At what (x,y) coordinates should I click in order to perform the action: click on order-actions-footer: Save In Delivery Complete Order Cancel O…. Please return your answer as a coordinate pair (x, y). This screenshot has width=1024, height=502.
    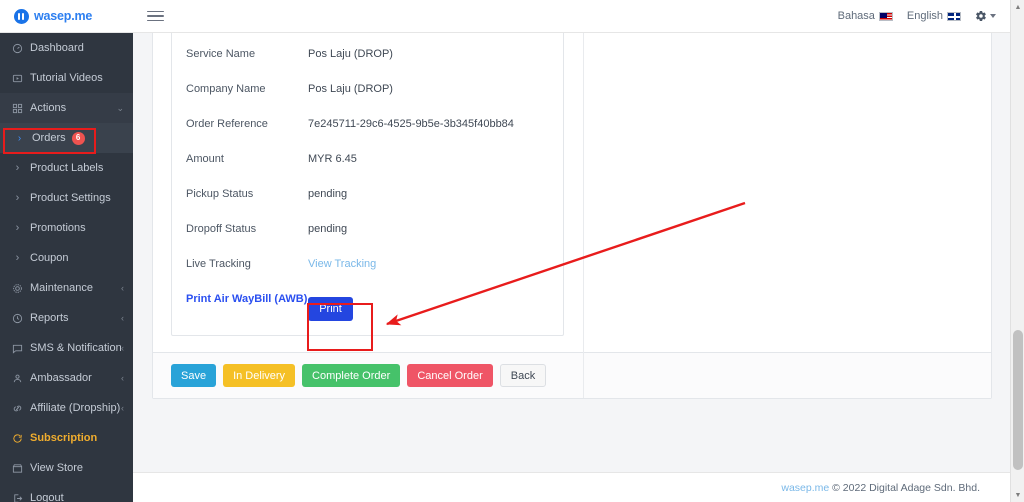
    Looking at the image, I should click on (572, 375).